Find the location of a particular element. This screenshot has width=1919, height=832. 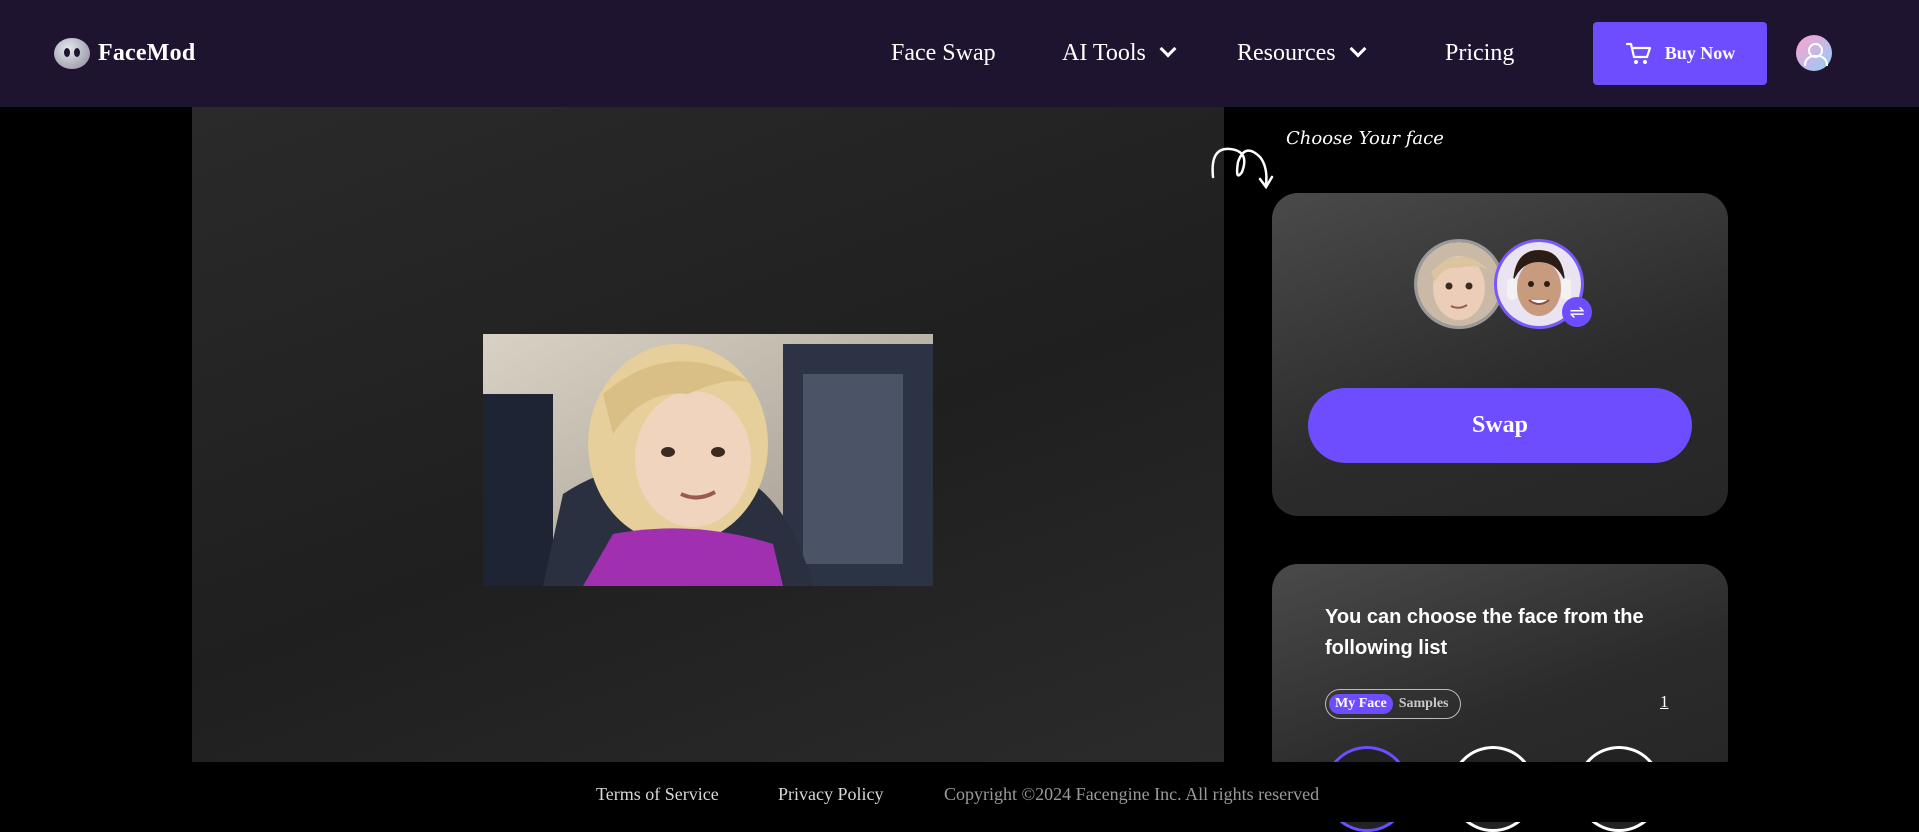

swap-card: ⇌ Swap is located at coordinates (1500, 354).